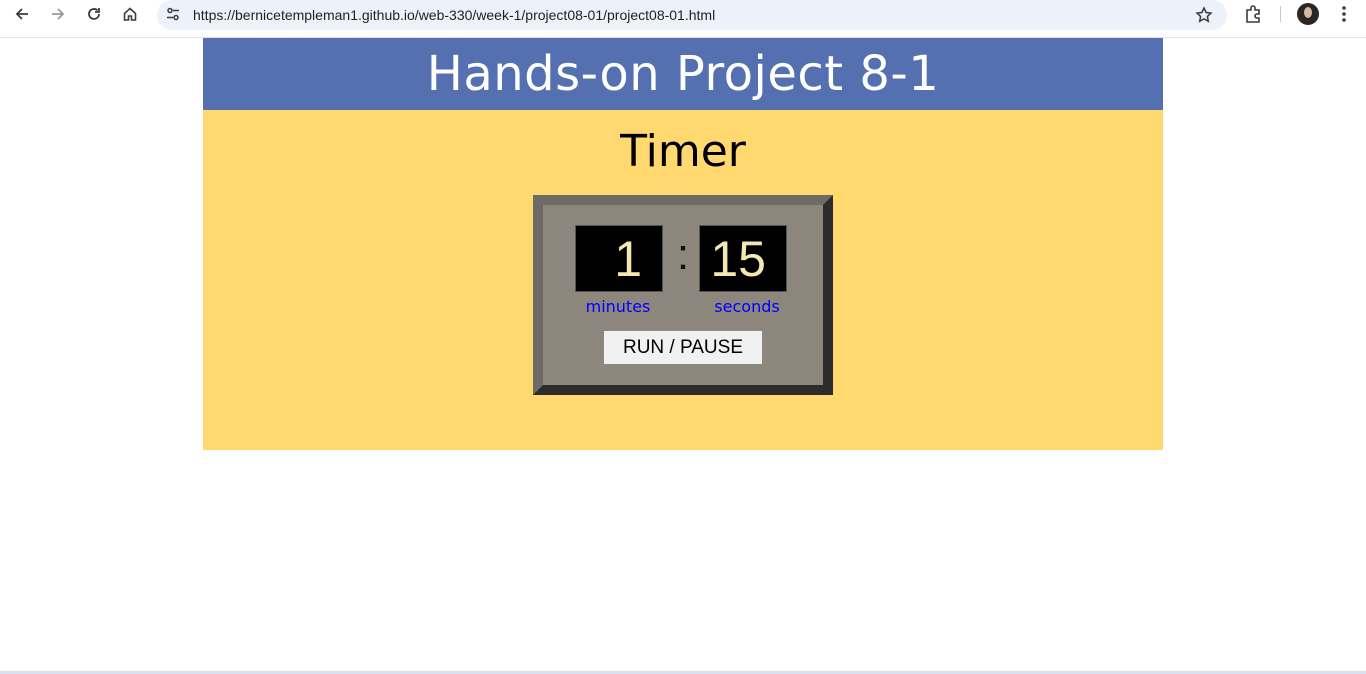 The width and height of the screenshot is (1366, 674). I want to click on reload-icon, so click(94, 14).